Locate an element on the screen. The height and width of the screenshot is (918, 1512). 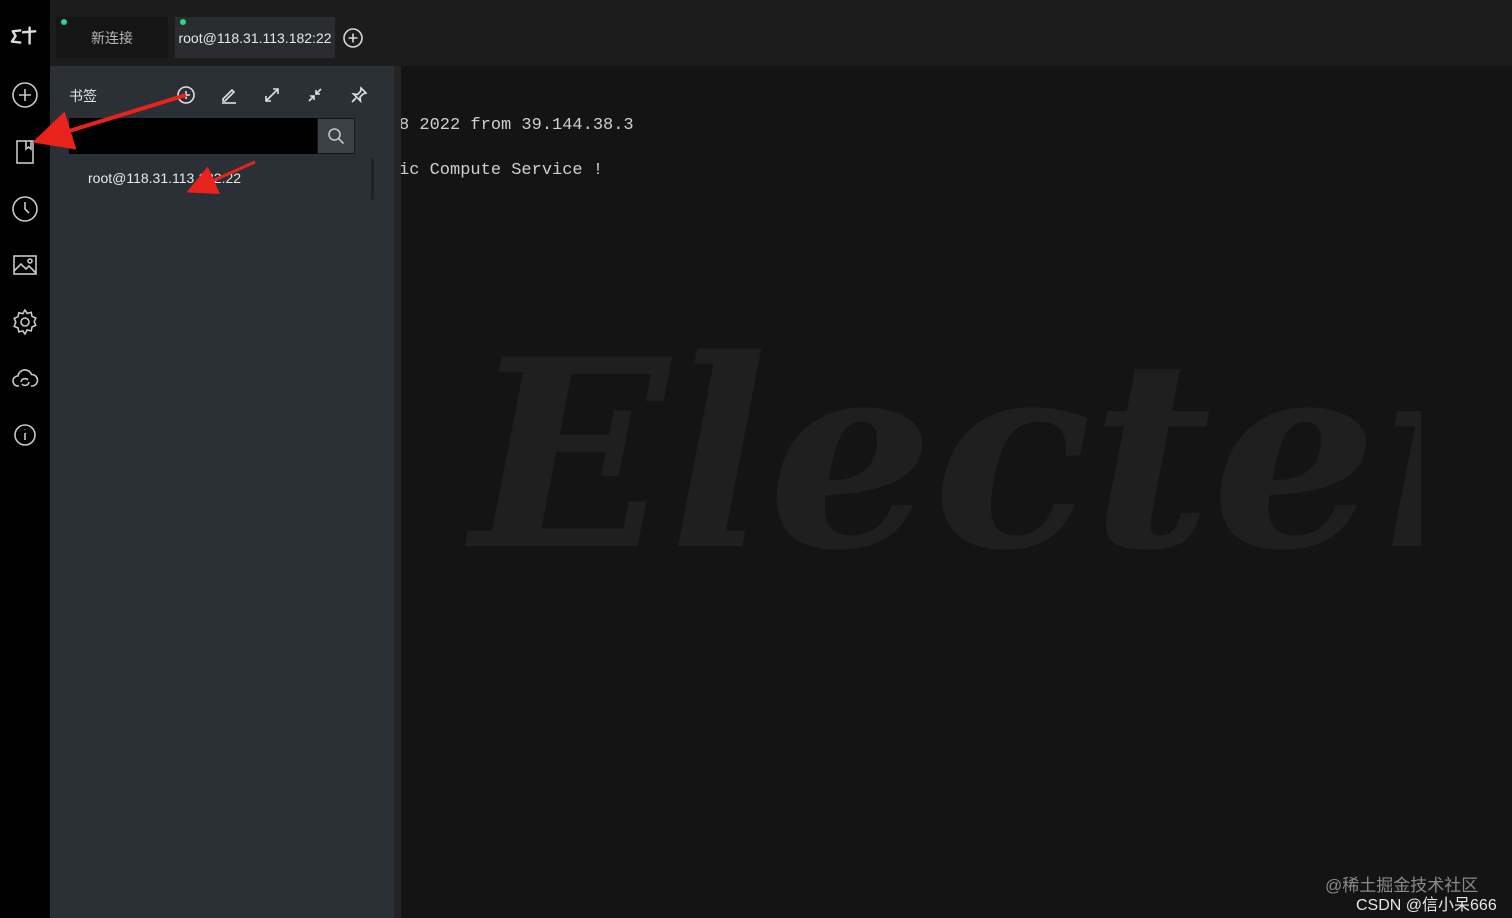
new-connection-button is located at coordinates (25, 95).